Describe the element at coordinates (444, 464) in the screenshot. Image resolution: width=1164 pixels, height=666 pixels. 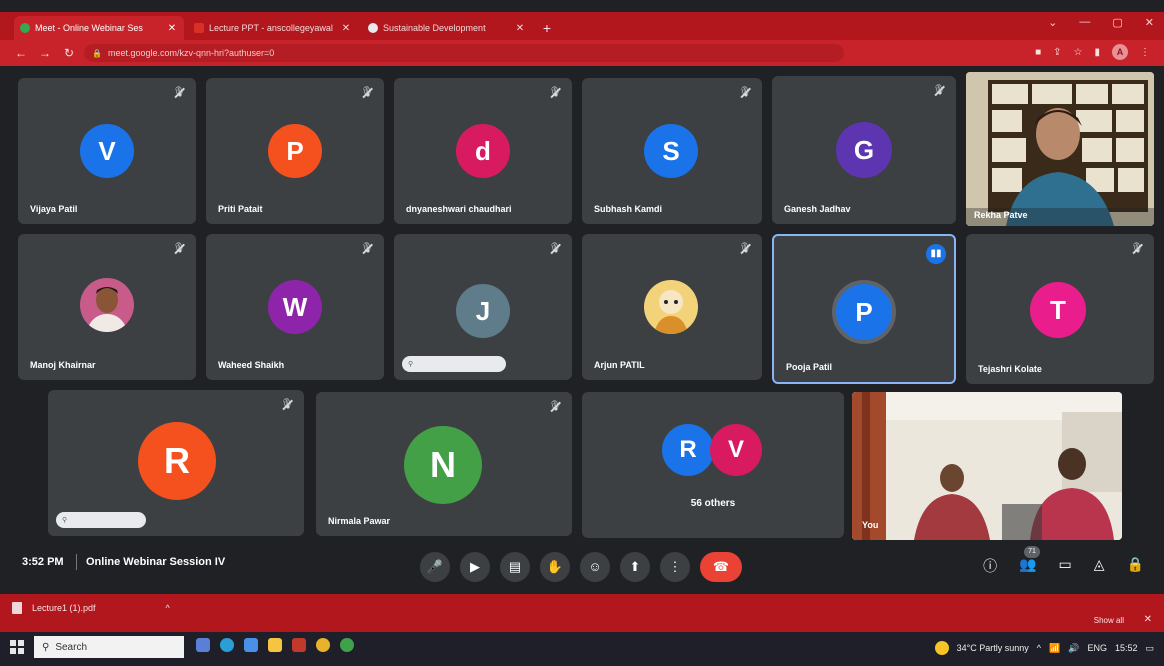
I see `participant-tile: 🎙 N Nirmala Pawar` at that location.